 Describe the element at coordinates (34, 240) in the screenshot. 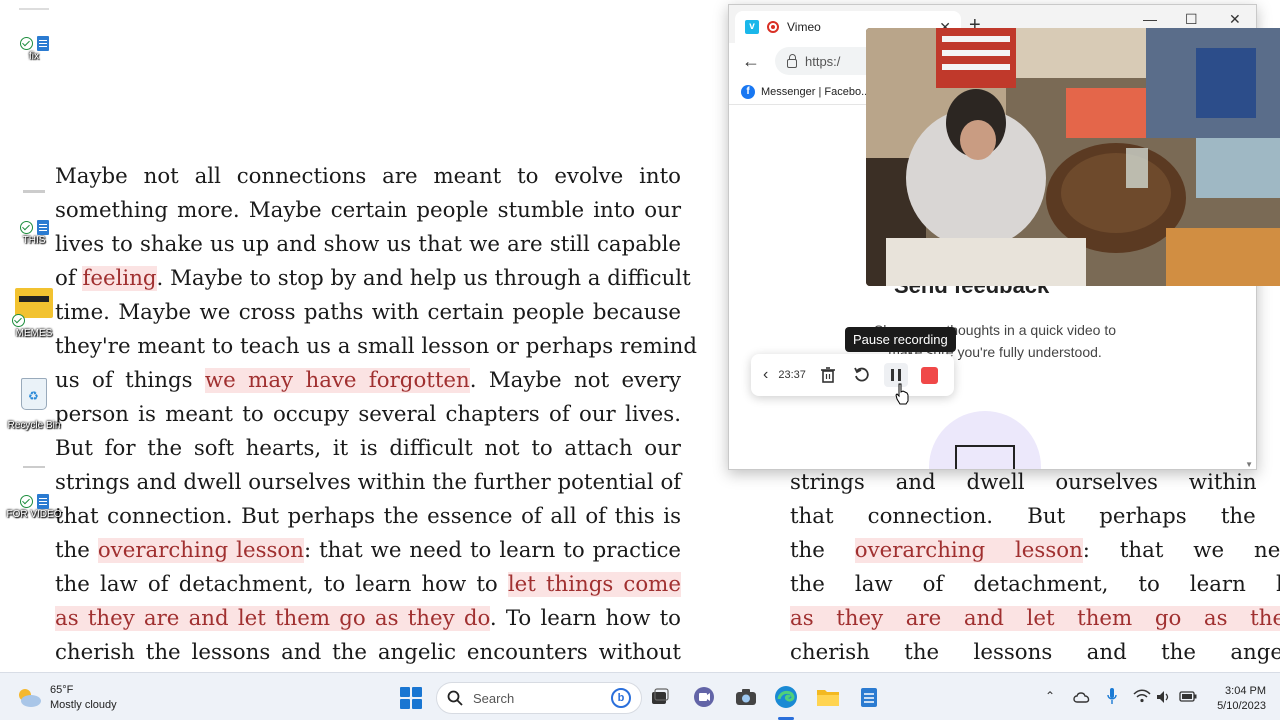

I see `desktop-icon-label: THIS` at that location.